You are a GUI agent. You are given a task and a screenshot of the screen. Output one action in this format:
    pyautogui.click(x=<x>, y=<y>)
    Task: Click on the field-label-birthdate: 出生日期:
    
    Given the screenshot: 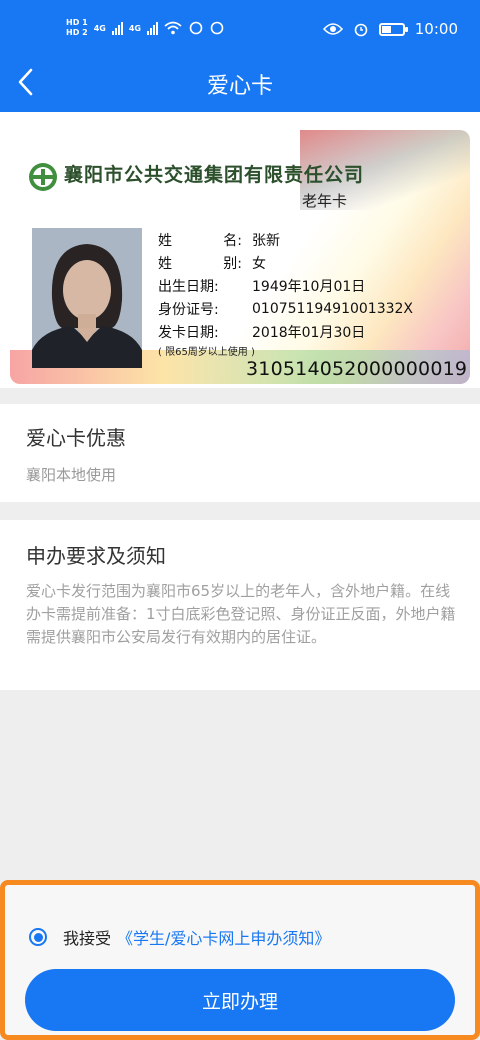 What is the action you would take?
    pyautogui.click(x=188, y=286)
    